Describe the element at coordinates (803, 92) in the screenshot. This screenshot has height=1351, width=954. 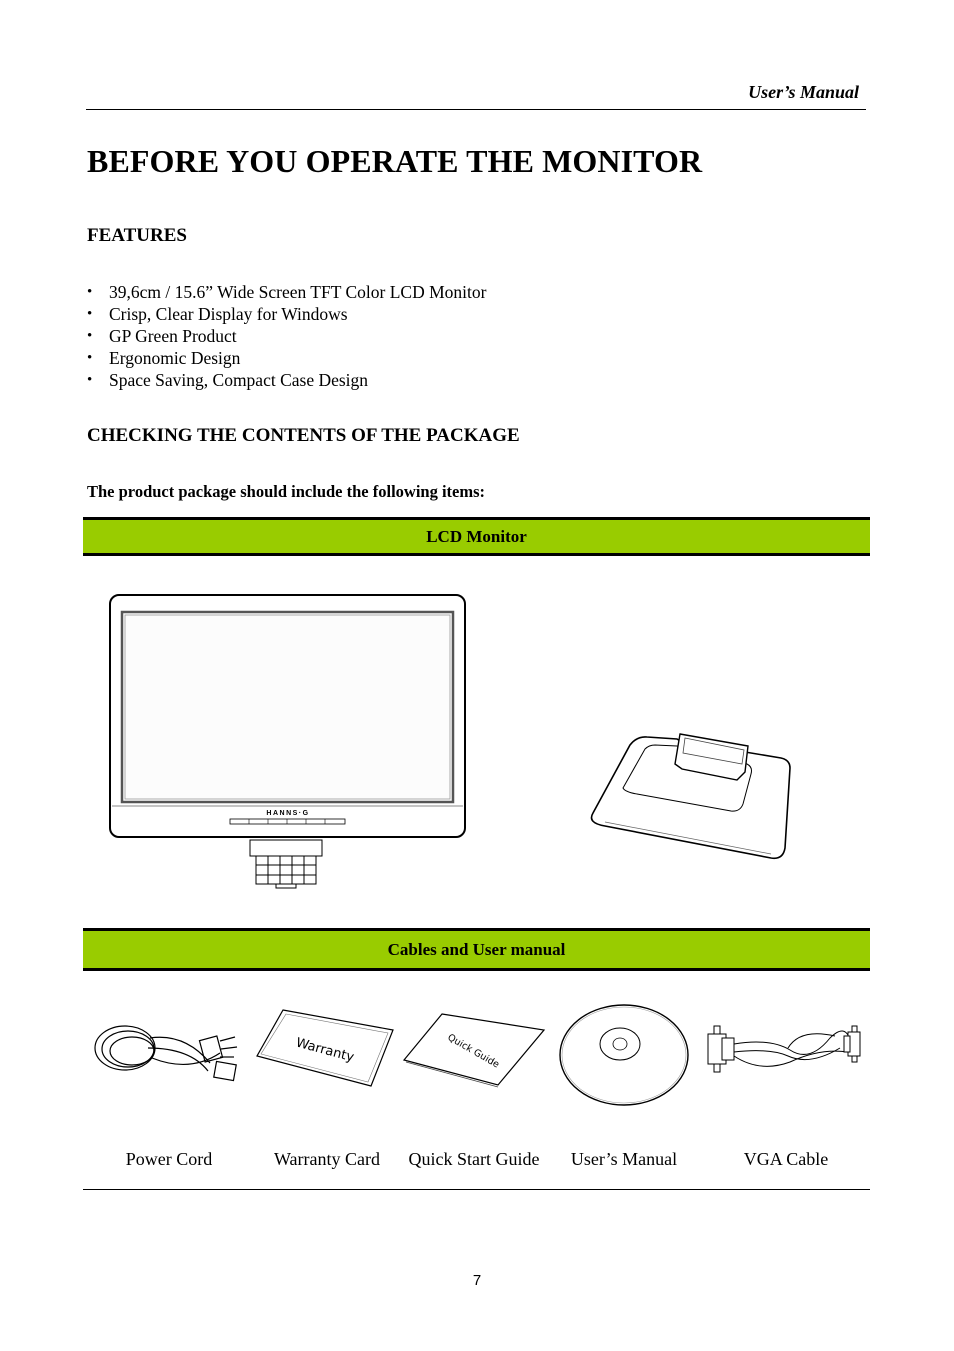
I see `running-header: User’s Manual` at that location.